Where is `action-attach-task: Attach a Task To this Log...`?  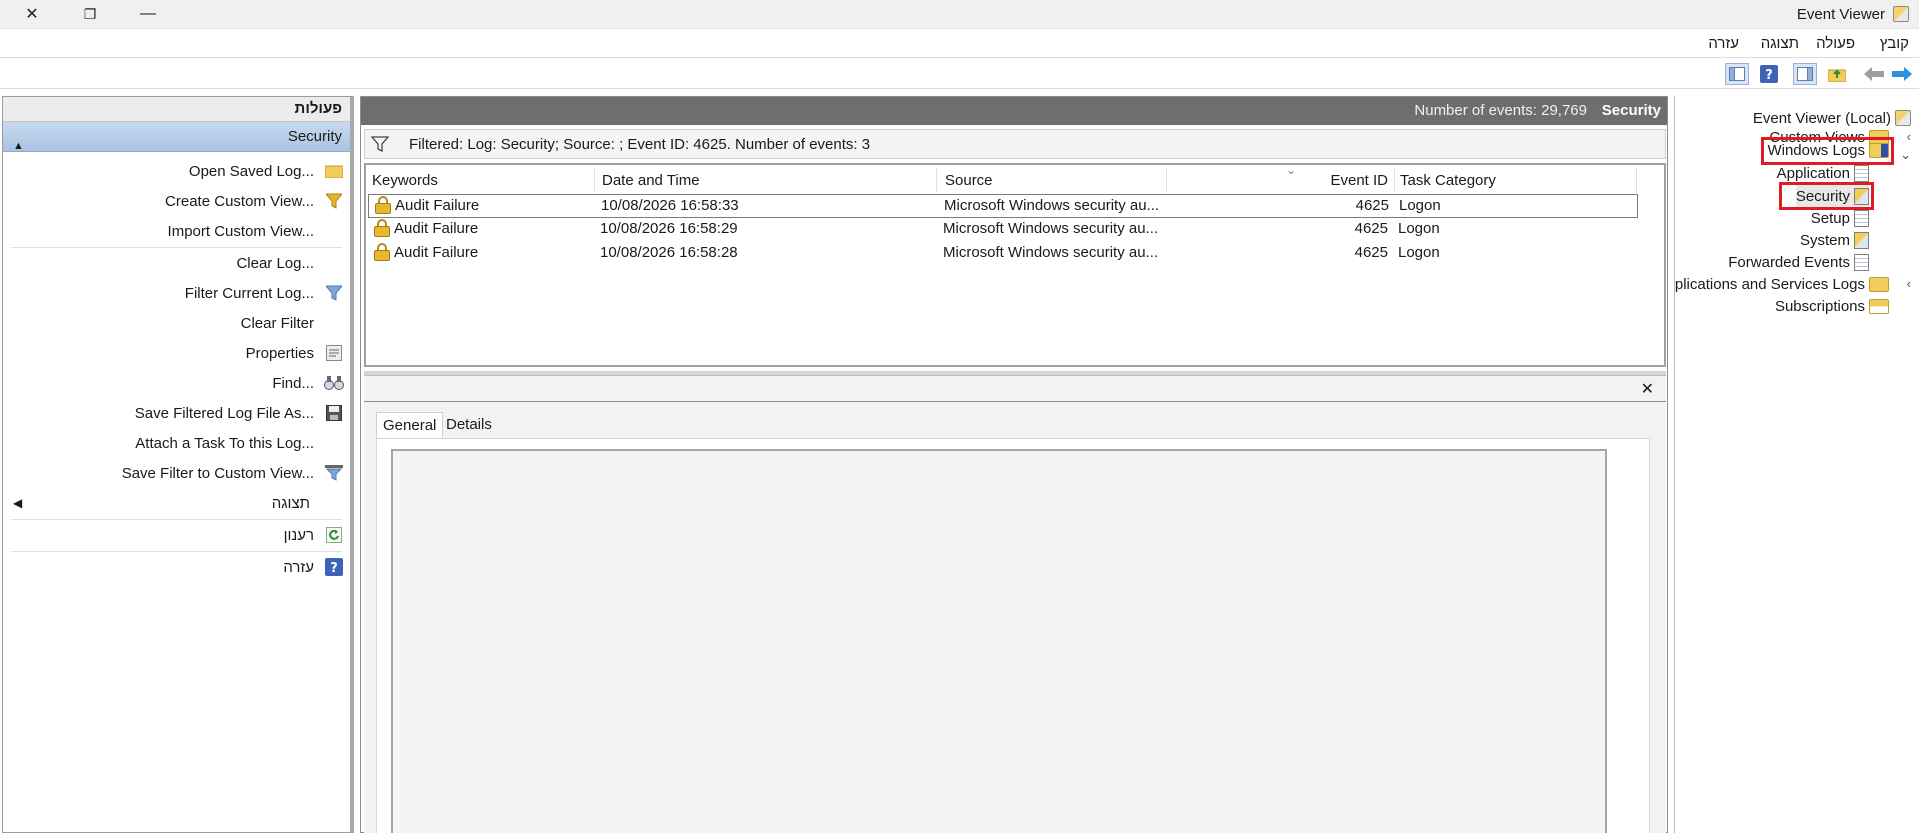
action-attach-task: Attach a Task To this Log... is located at coordinates (239, 443).